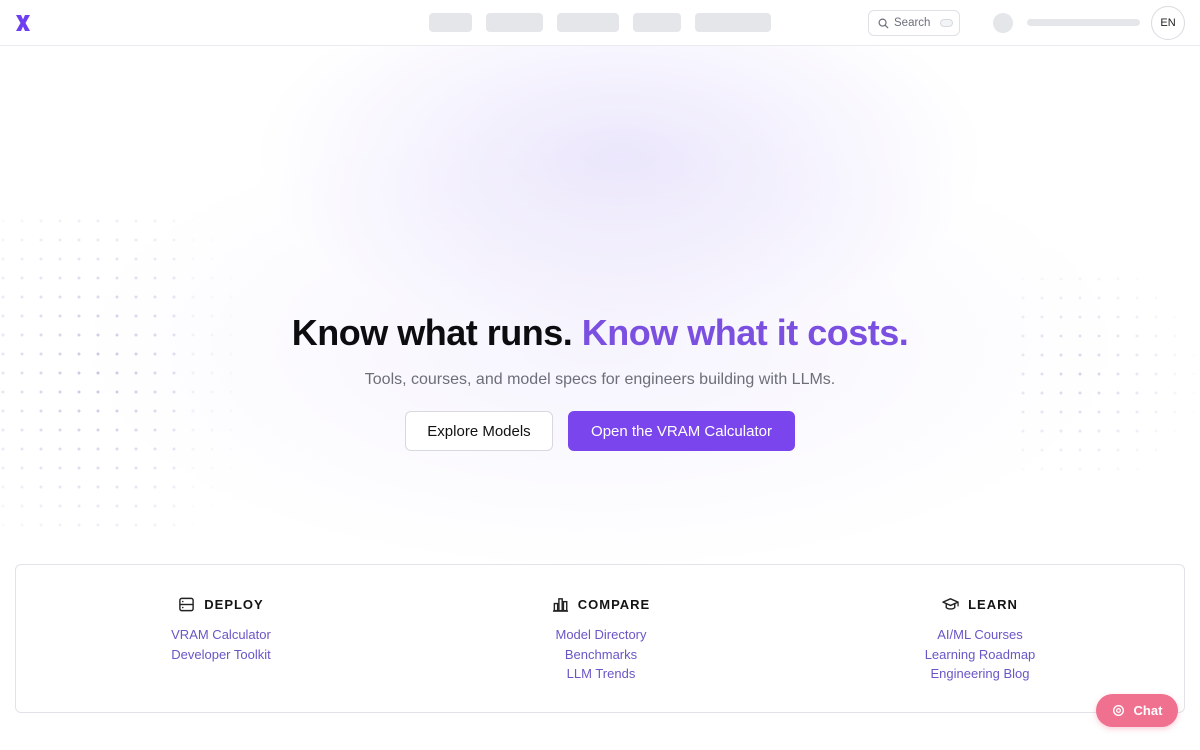 The image size is (1200, 750). I want to click on search-button: Search, so click(914, 23).